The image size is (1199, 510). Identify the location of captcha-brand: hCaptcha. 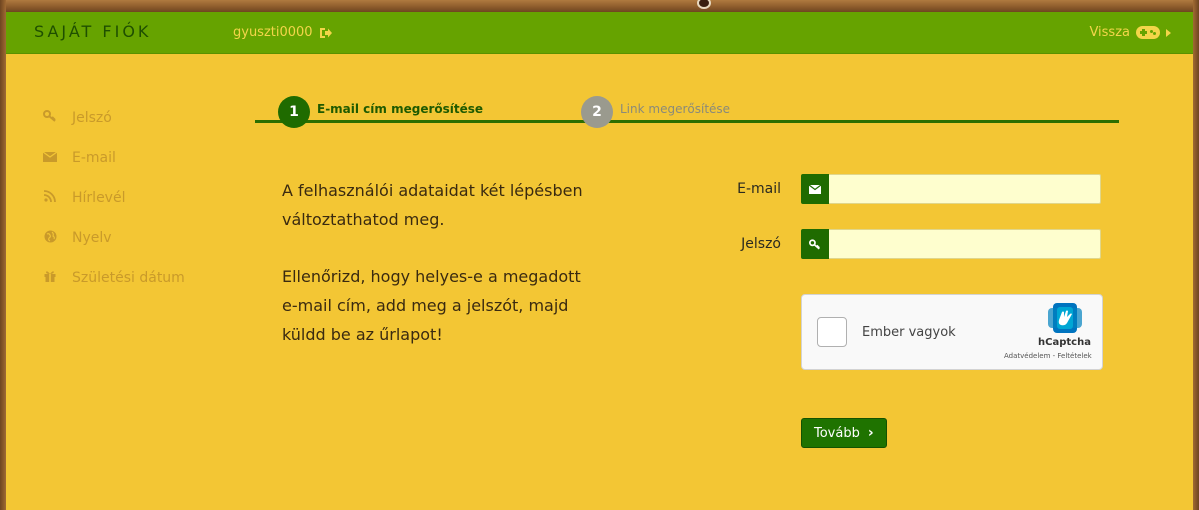
(1064, 342).